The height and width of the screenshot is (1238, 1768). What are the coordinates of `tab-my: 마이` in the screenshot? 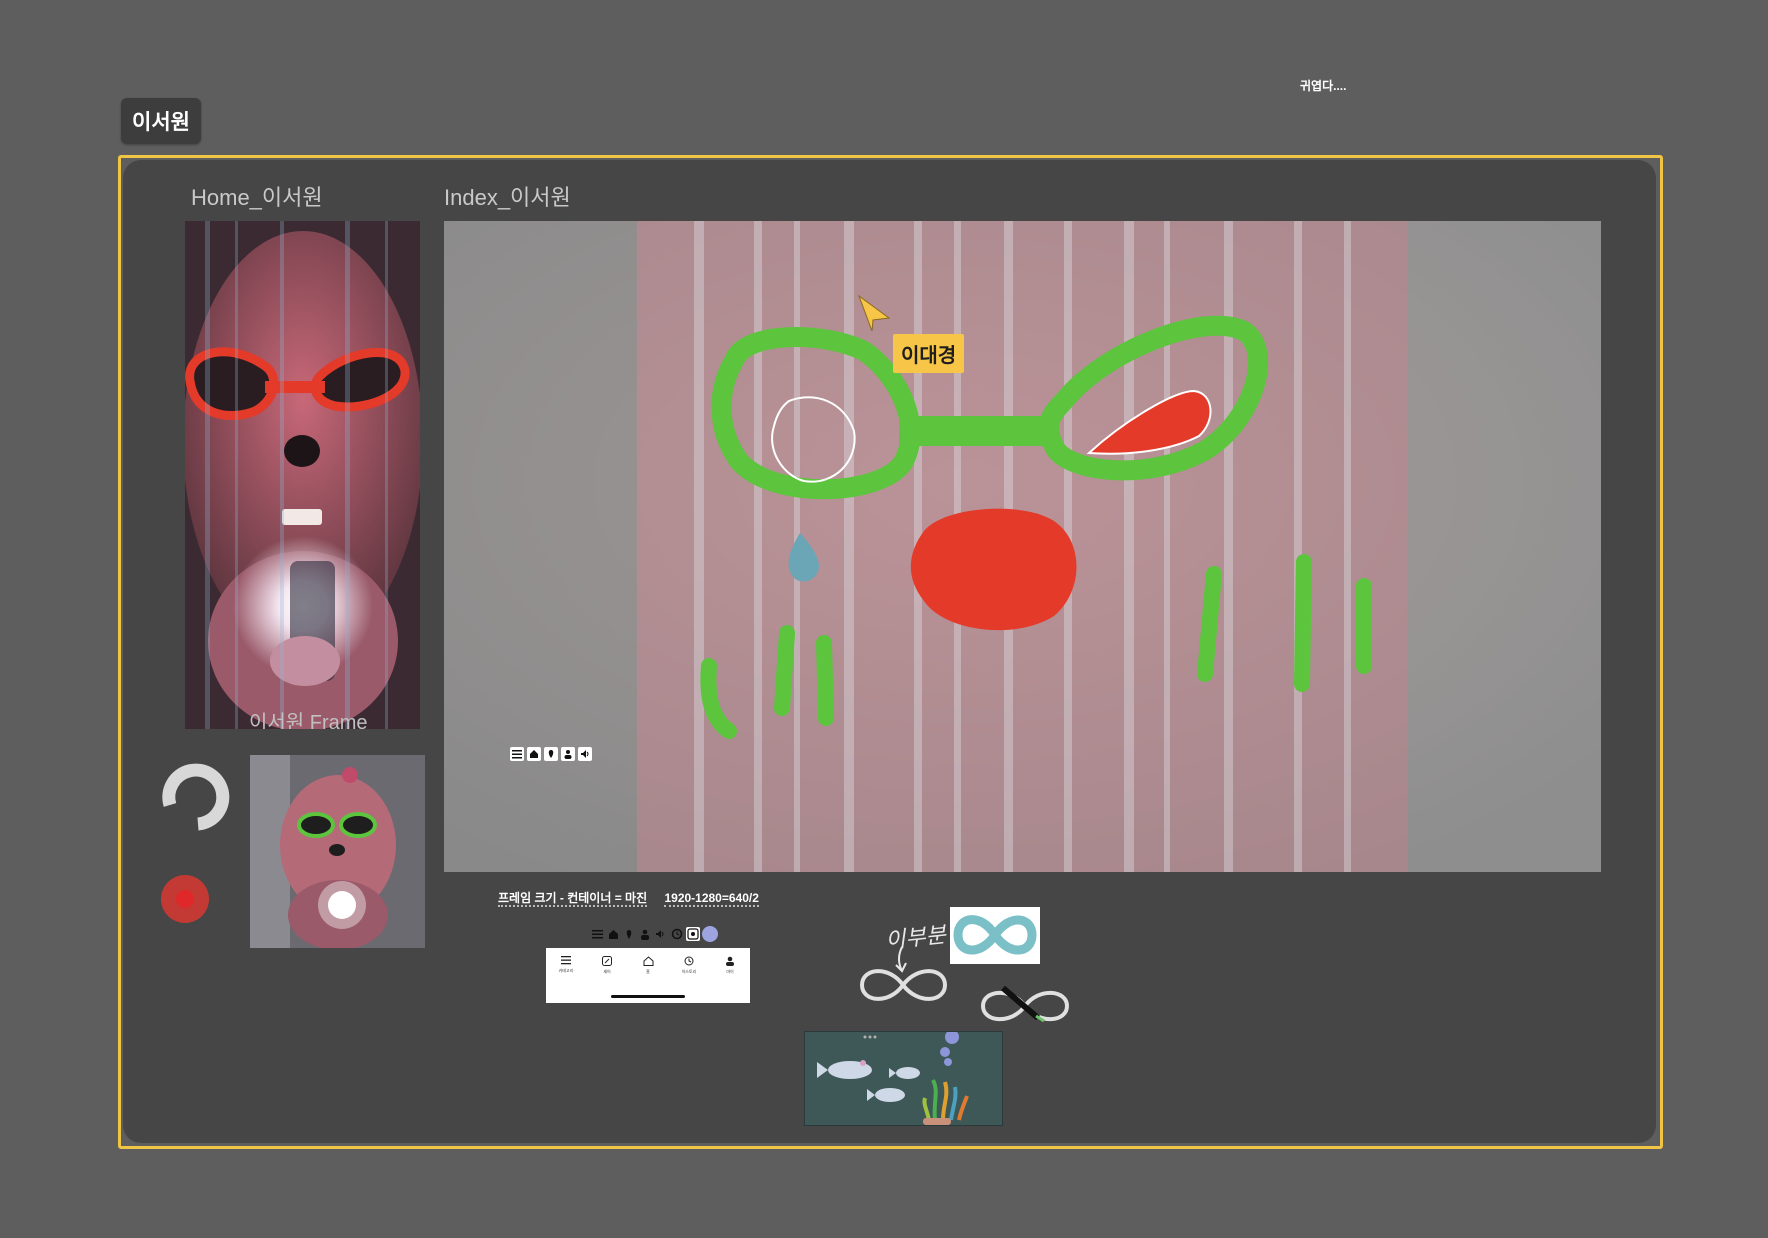 It's located at (730, 965).